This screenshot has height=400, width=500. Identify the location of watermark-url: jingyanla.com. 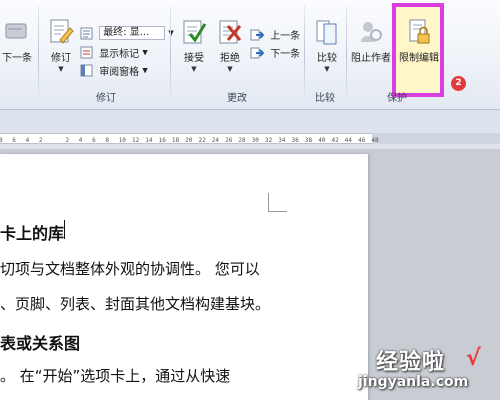
(413, 382).